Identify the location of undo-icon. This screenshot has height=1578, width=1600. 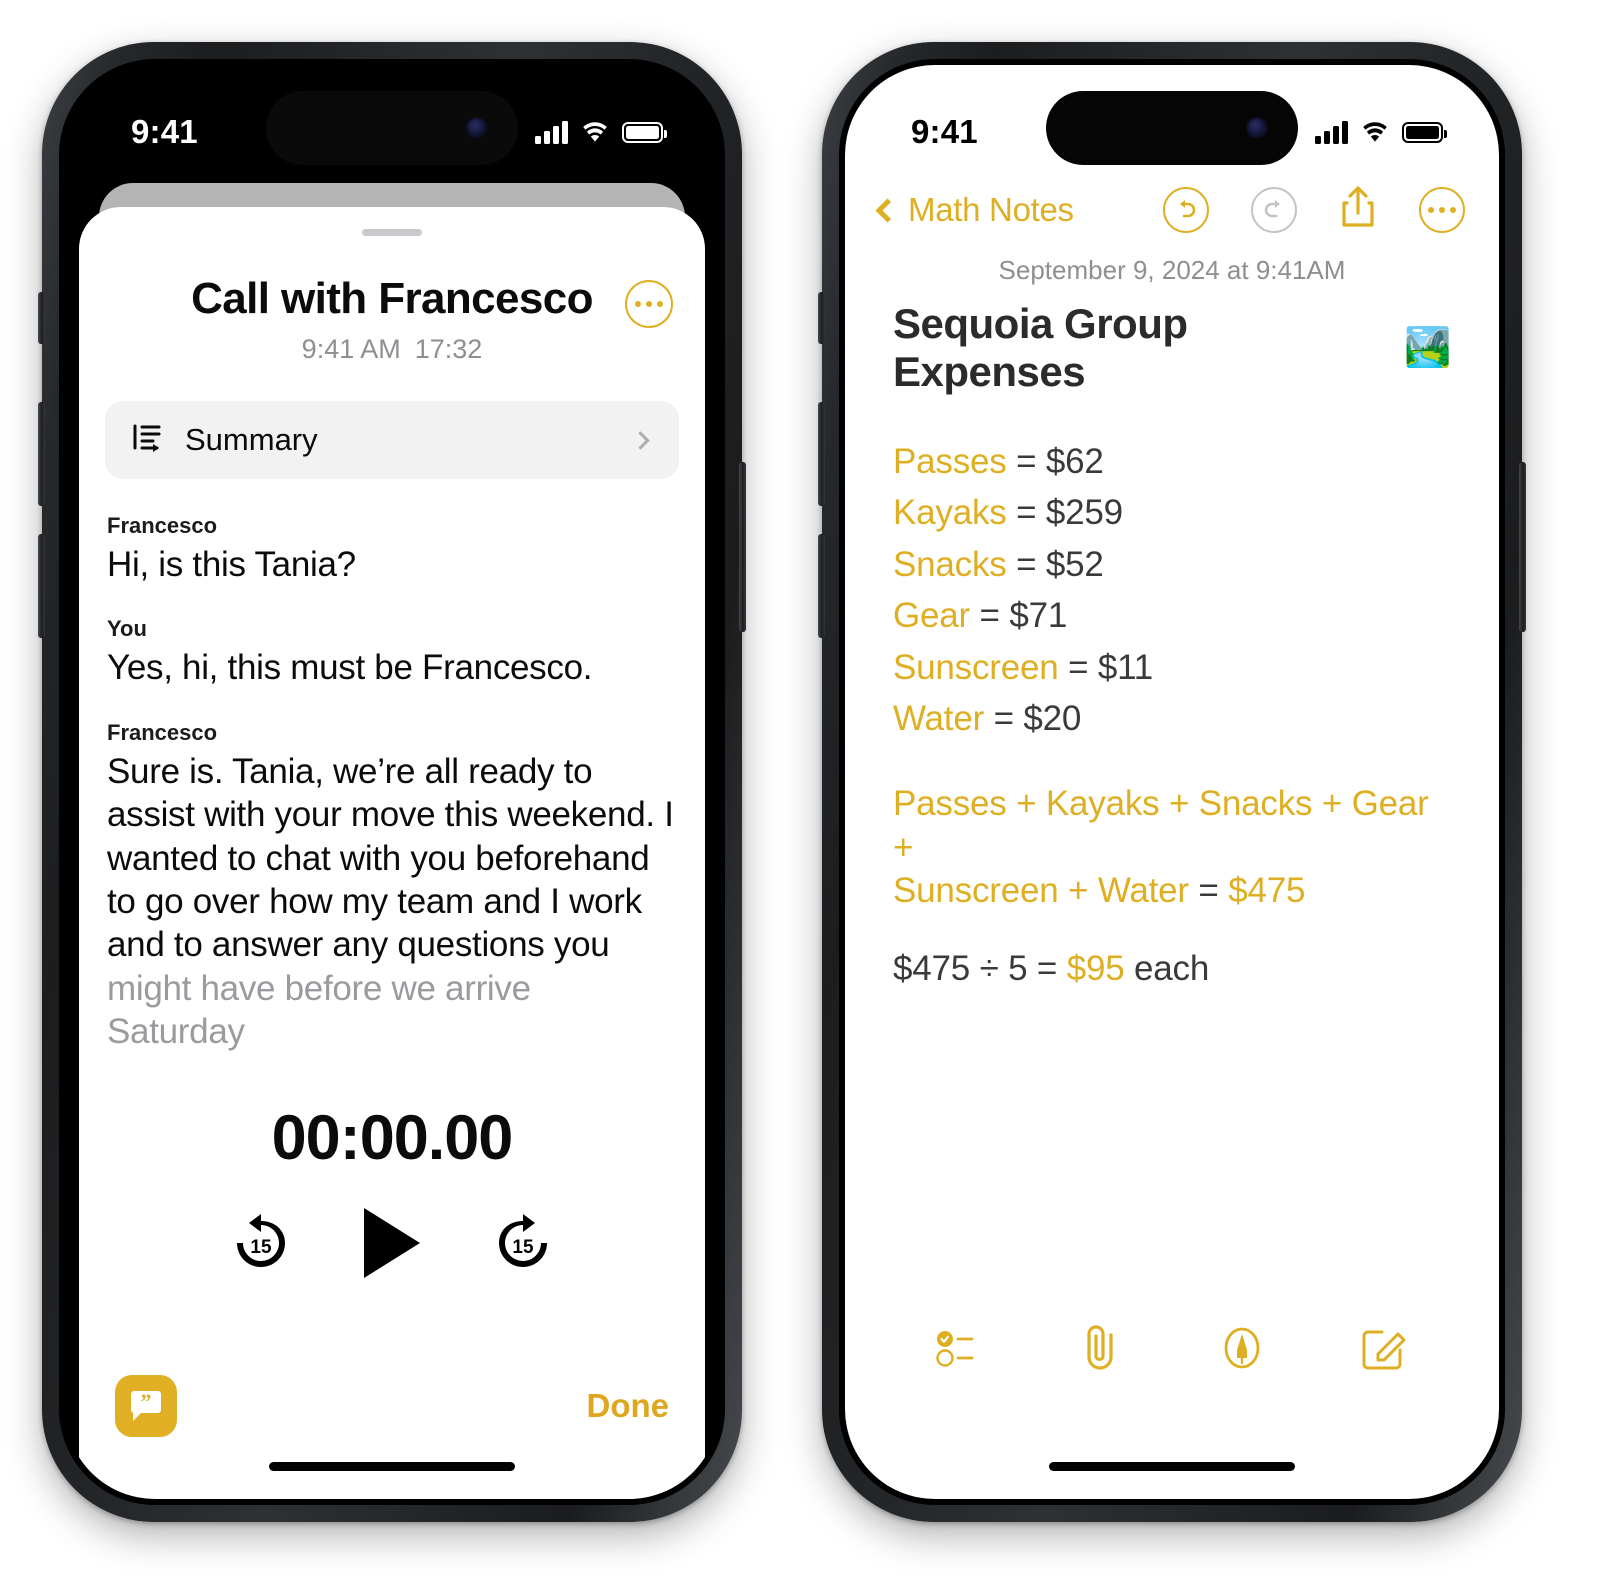
(1186, 210).